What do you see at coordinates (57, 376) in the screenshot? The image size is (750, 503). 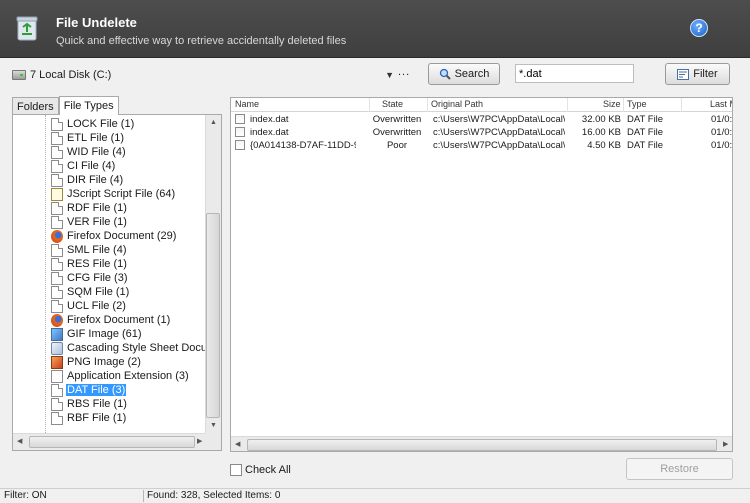 I see `ext-icon` at bounding box center [57, 376].